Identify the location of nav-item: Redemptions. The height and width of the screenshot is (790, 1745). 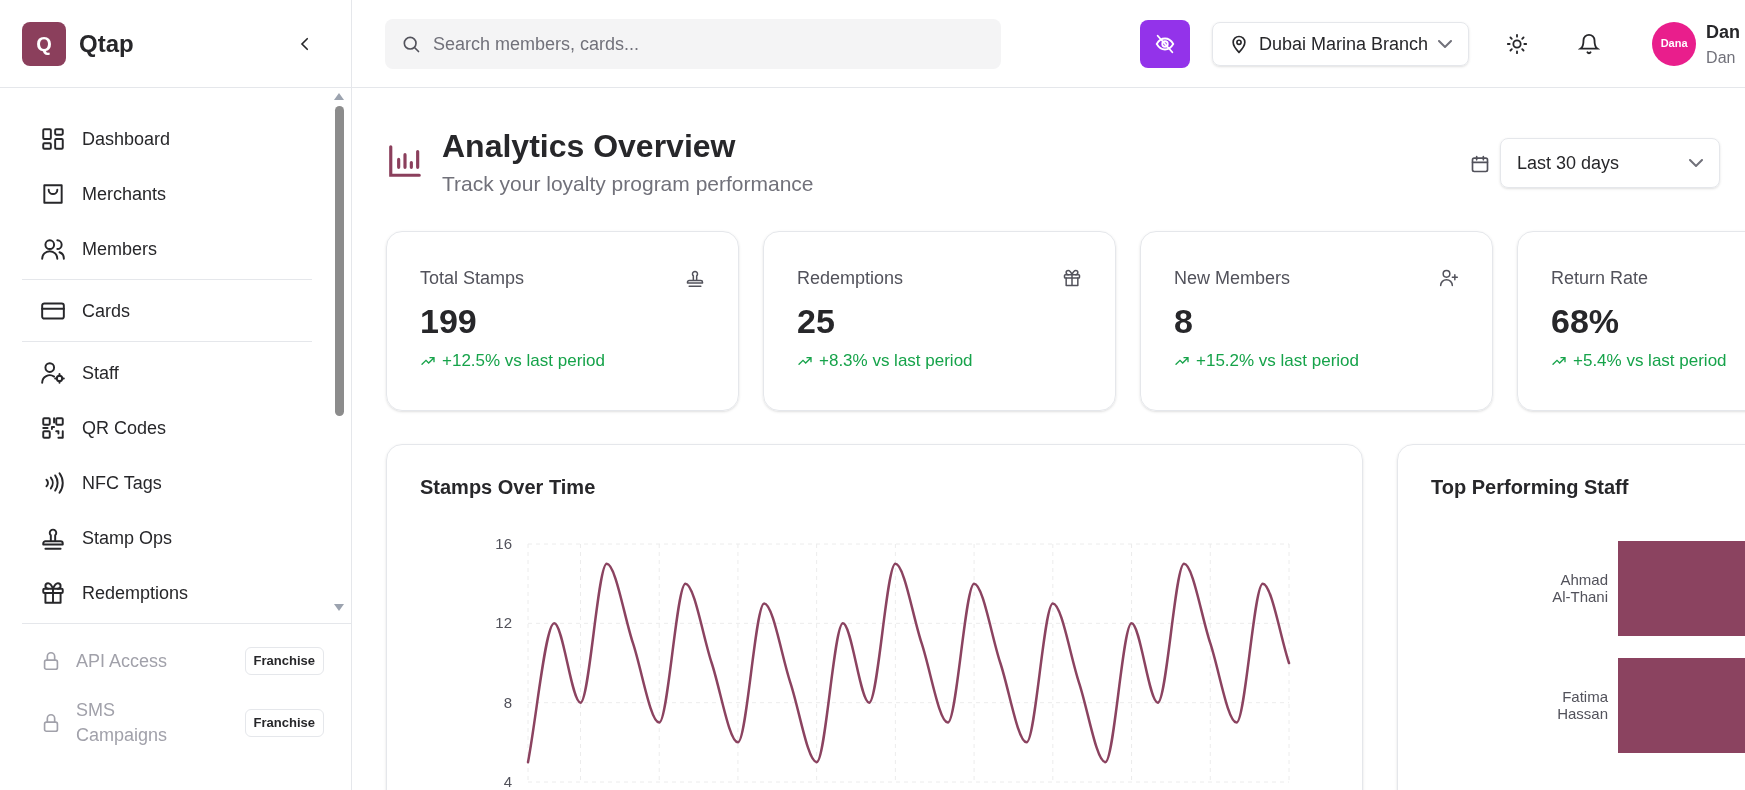
(167, 592).